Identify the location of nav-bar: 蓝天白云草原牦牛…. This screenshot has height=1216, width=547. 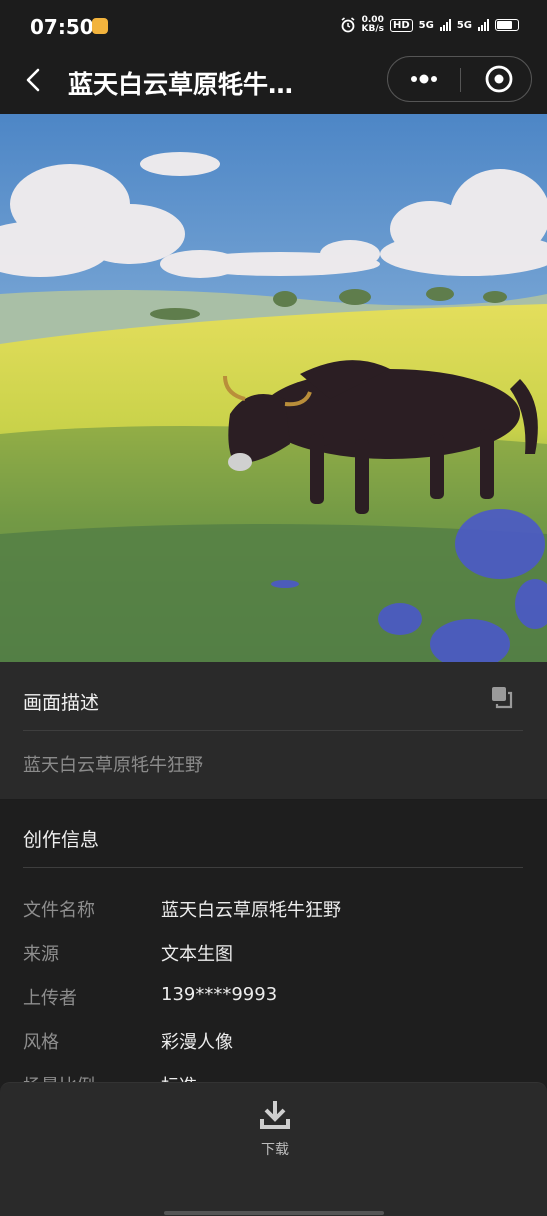
(273, 85).